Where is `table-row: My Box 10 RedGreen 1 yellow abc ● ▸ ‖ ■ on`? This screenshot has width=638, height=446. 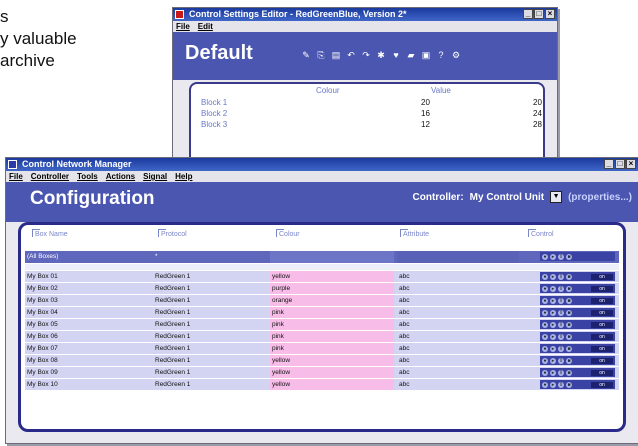
table-row: My Box 10 RedGreen 1 yellow abc ● ▸ ‖ ■ on is located at coordinates (322, 385).